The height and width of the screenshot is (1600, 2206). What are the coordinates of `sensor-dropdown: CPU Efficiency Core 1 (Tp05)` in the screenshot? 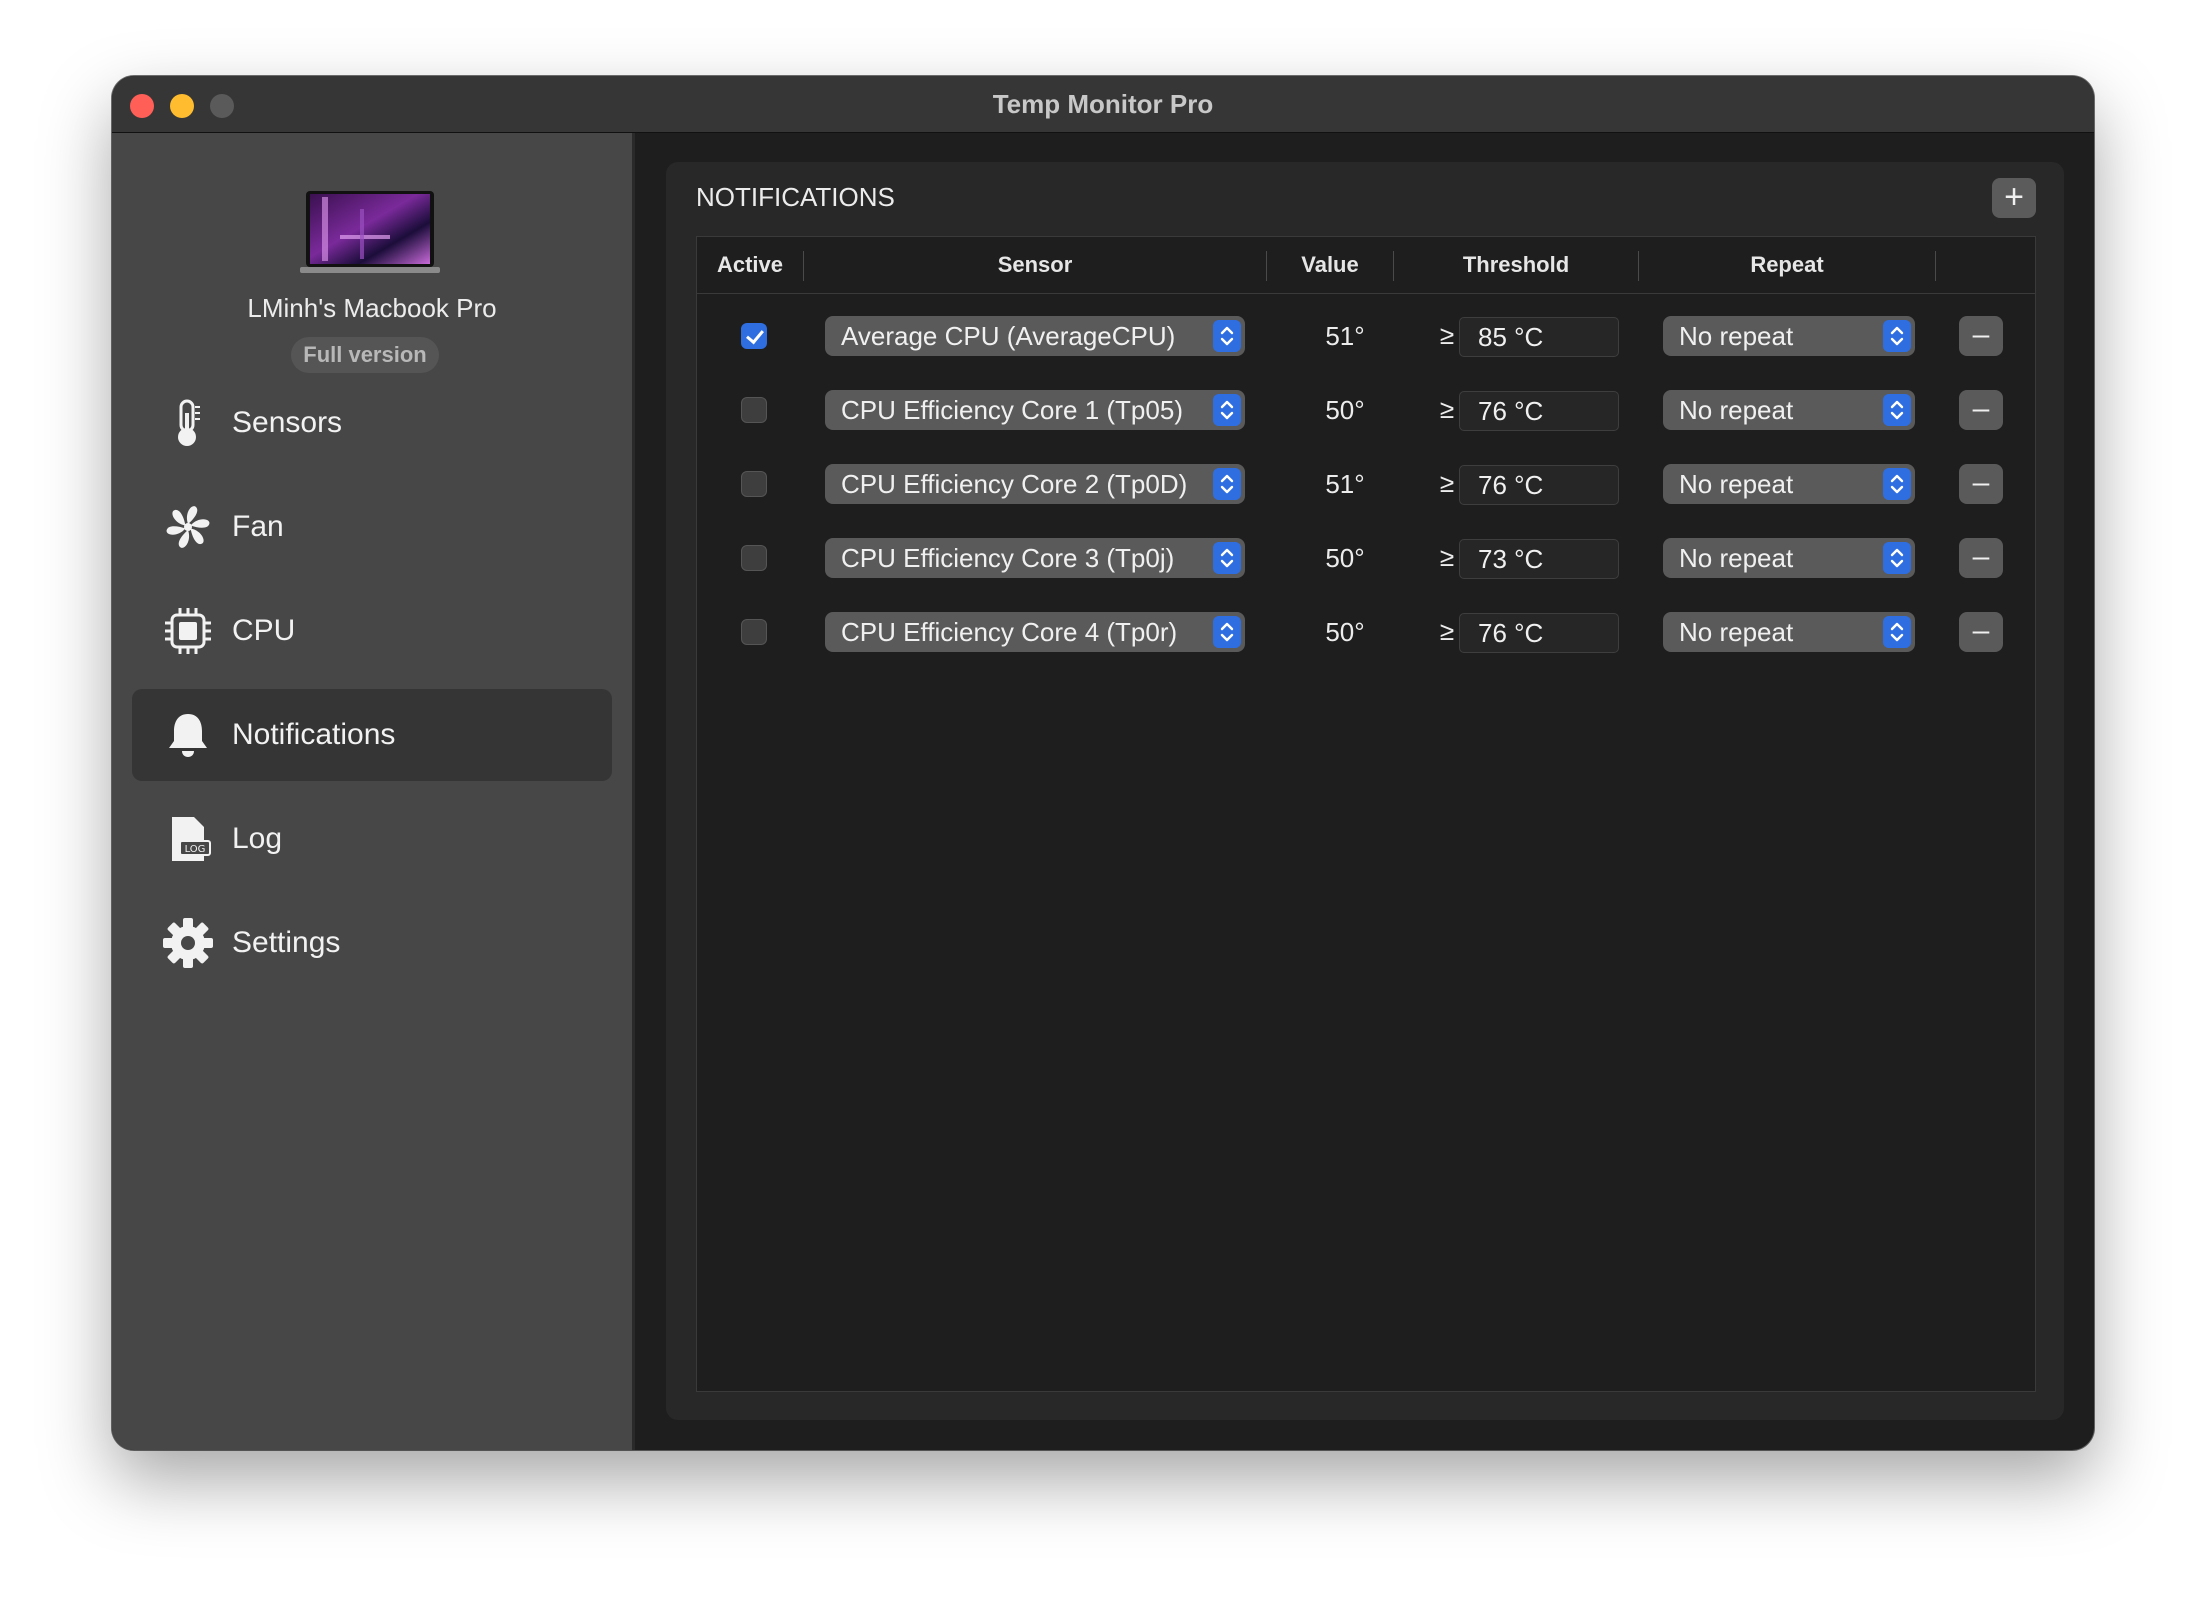 It's located at (1035, 410).